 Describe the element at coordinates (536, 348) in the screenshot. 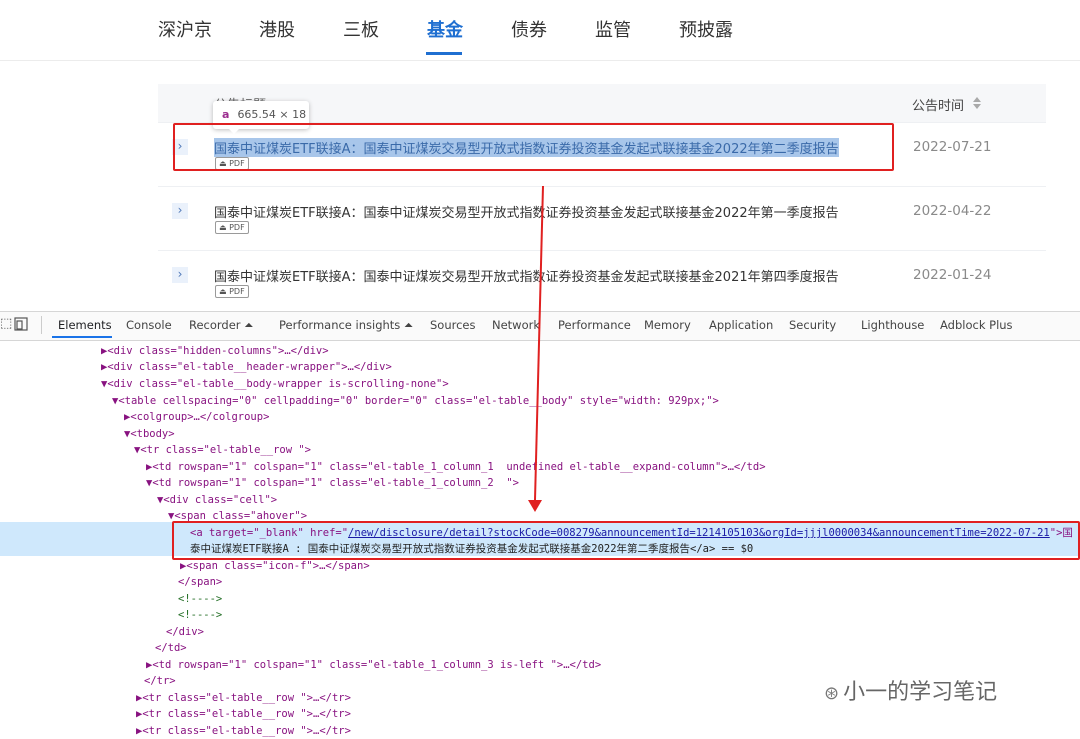

I see `annotation-arrow` at that location.